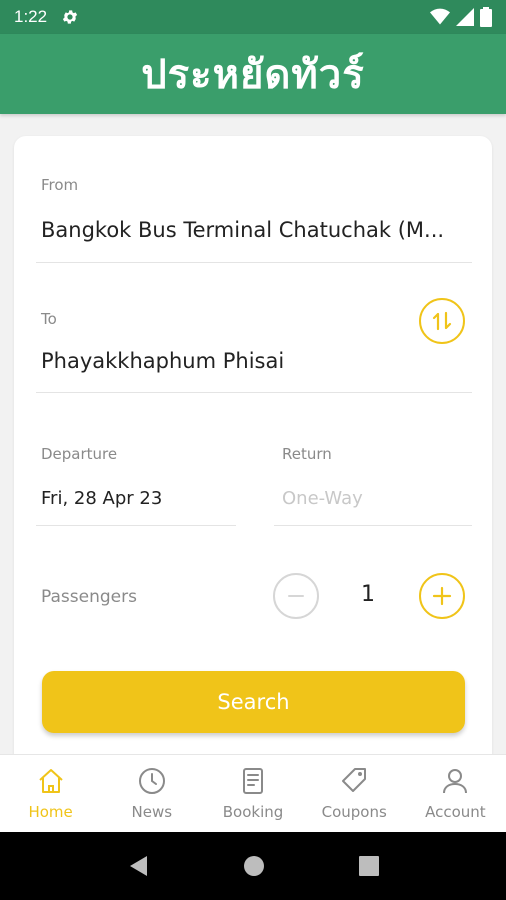  I want to click on nav-booking: Booking, so click(252, 793).